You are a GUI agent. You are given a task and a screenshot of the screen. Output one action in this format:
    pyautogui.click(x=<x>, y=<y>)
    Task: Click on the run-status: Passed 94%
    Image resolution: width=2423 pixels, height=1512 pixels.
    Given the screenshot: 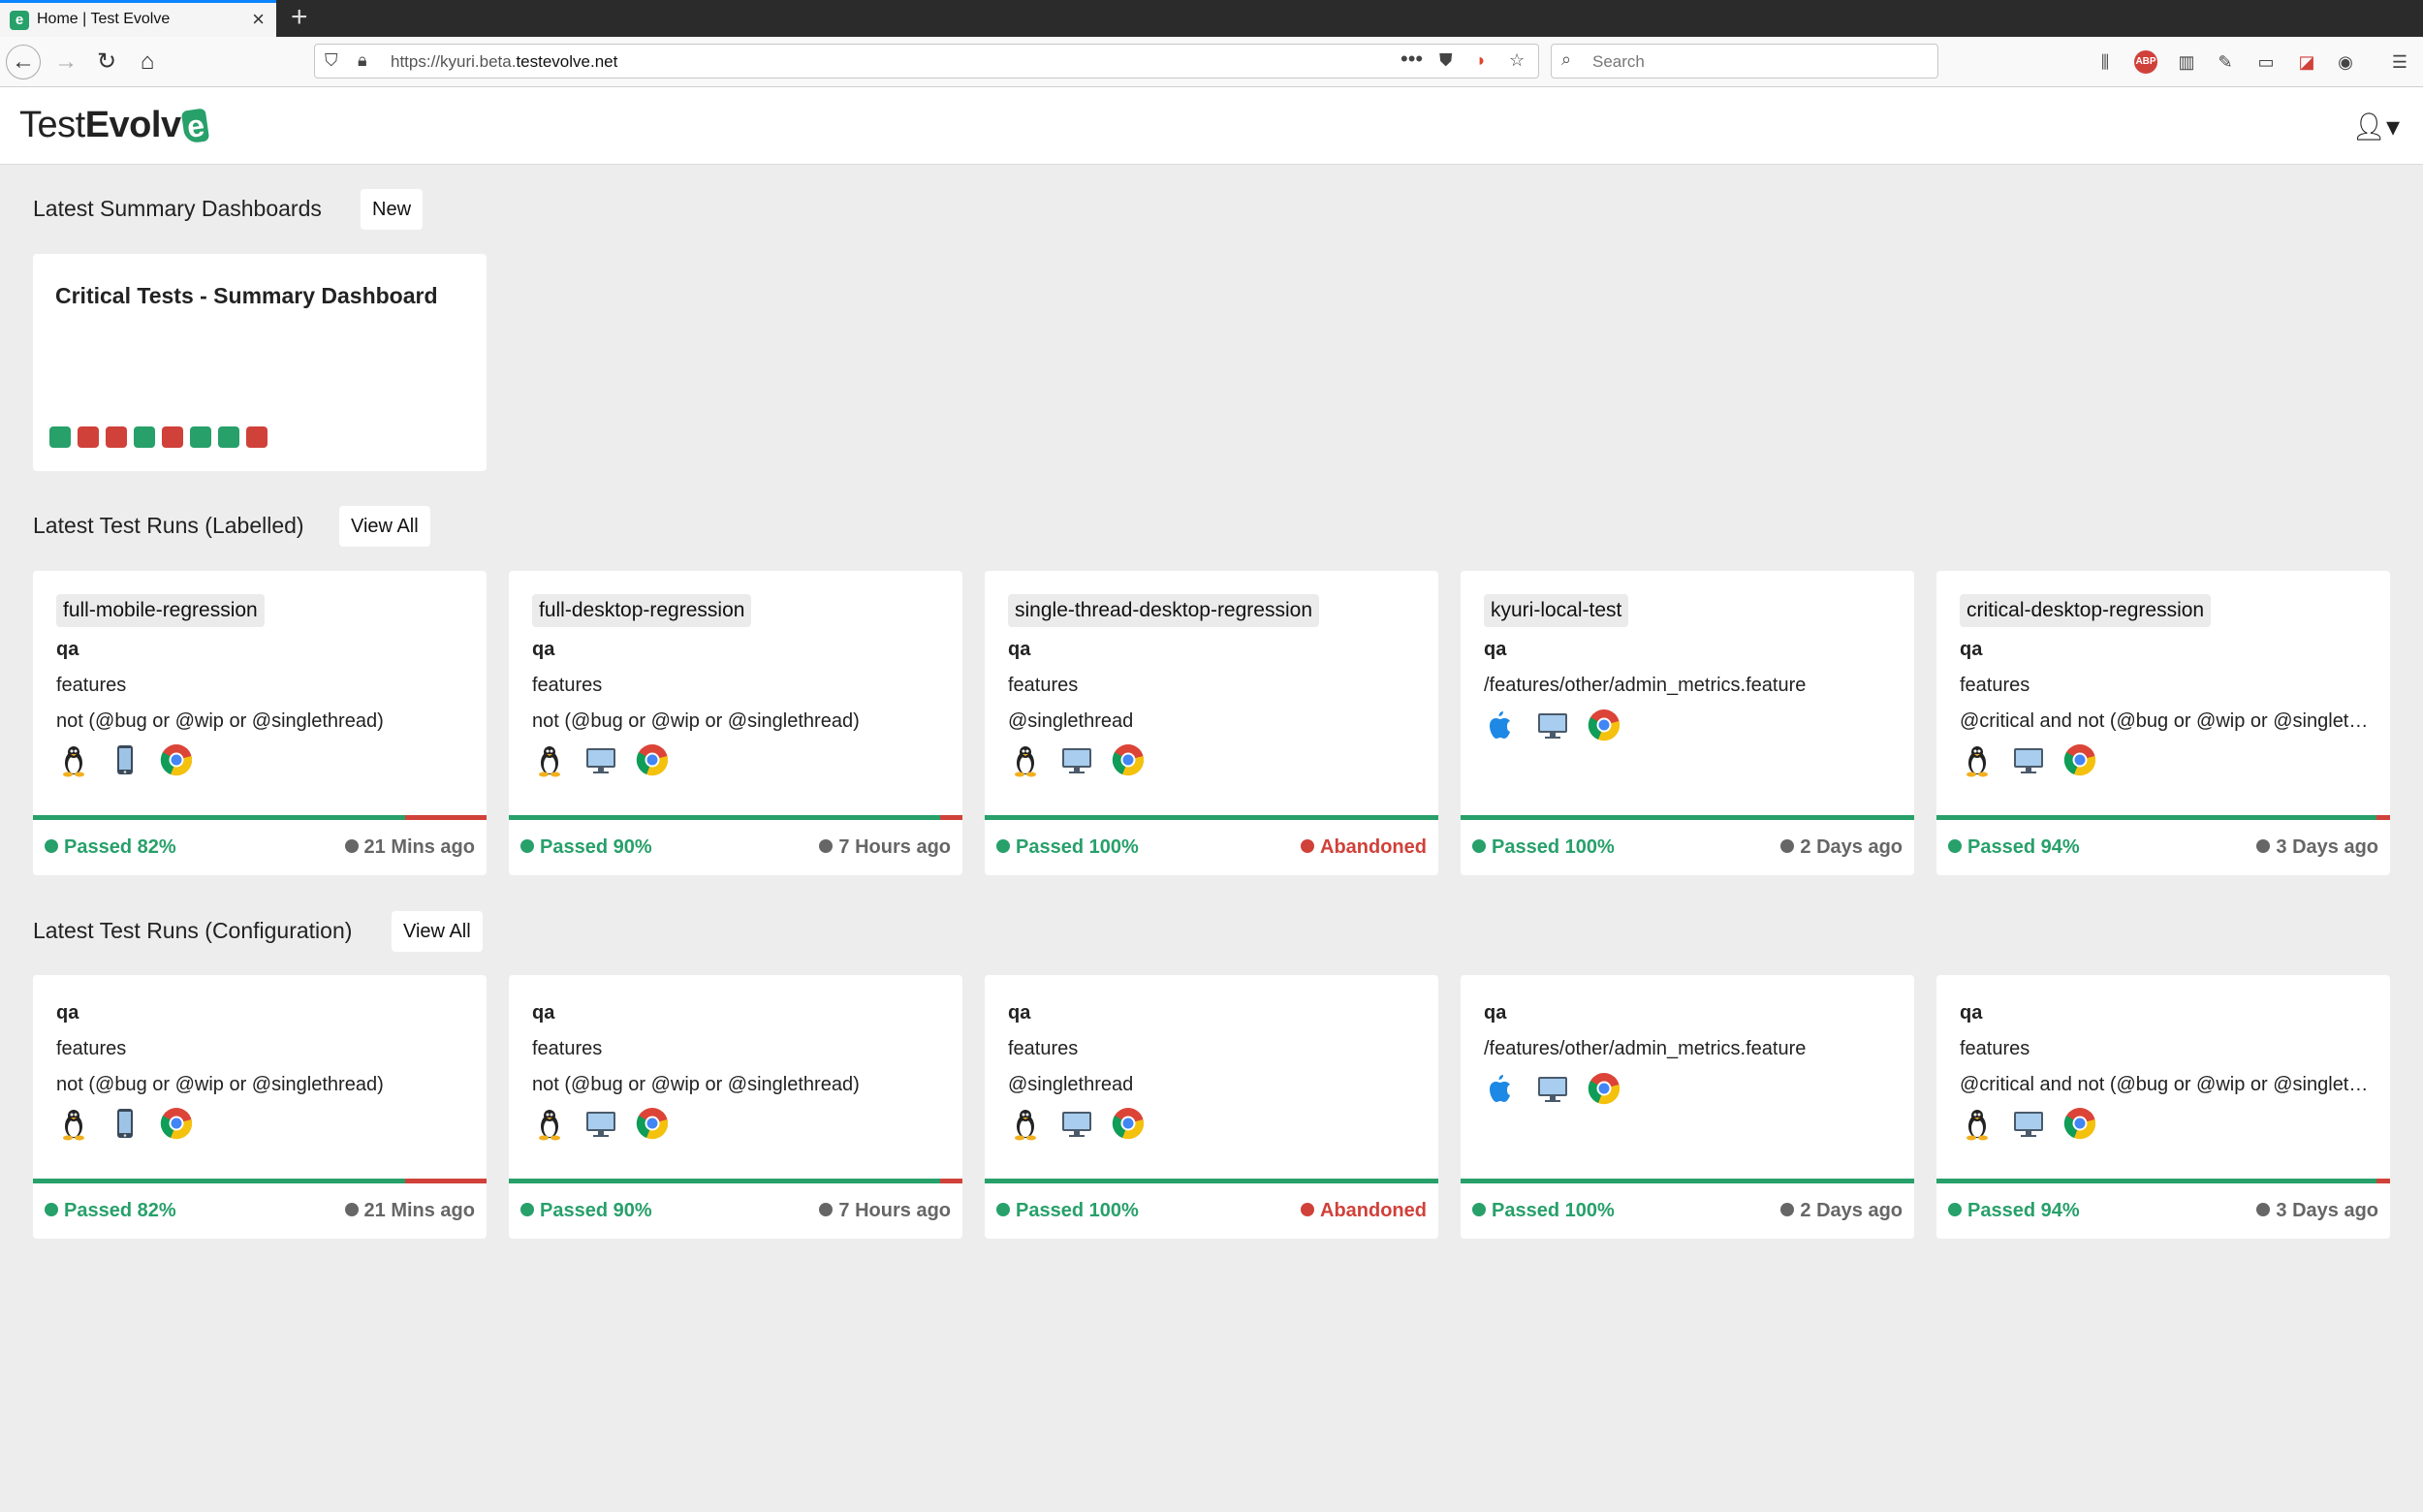 What is the action you would take?
    pyautogui.click(x=2014, y=1211)
    